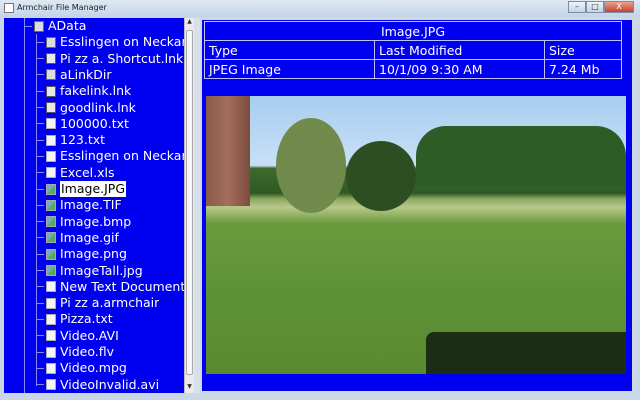  I want to click on tree-item: 100000.txt, so click(82, 124).